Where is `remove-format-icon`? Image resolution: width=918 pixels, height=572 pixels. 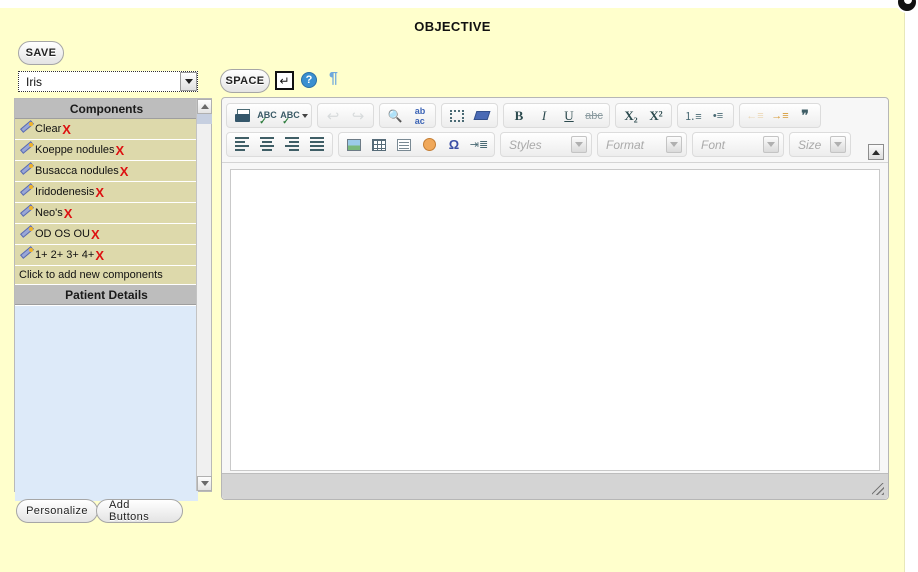 remove-format-icon is located at coordinates (482, 115).